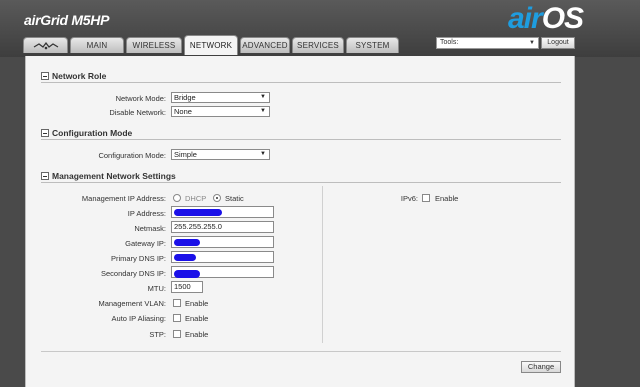  I want to click on section-title: Configuration Mode, so click(92, 133).